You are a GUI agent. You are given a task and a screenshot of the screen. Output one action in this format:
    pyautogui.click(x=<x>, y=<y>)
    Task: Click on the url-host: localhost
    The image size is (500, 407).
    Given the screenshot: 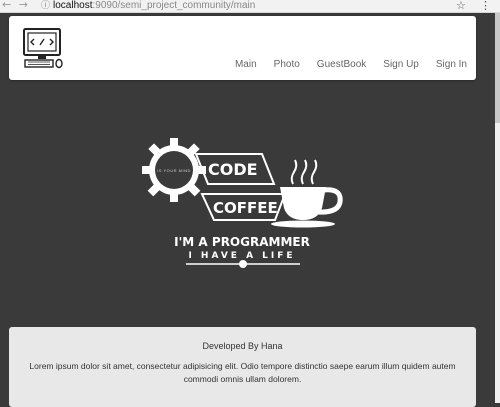 What is the action you would take?
    pyautogui.click(x=73, y=5)
    